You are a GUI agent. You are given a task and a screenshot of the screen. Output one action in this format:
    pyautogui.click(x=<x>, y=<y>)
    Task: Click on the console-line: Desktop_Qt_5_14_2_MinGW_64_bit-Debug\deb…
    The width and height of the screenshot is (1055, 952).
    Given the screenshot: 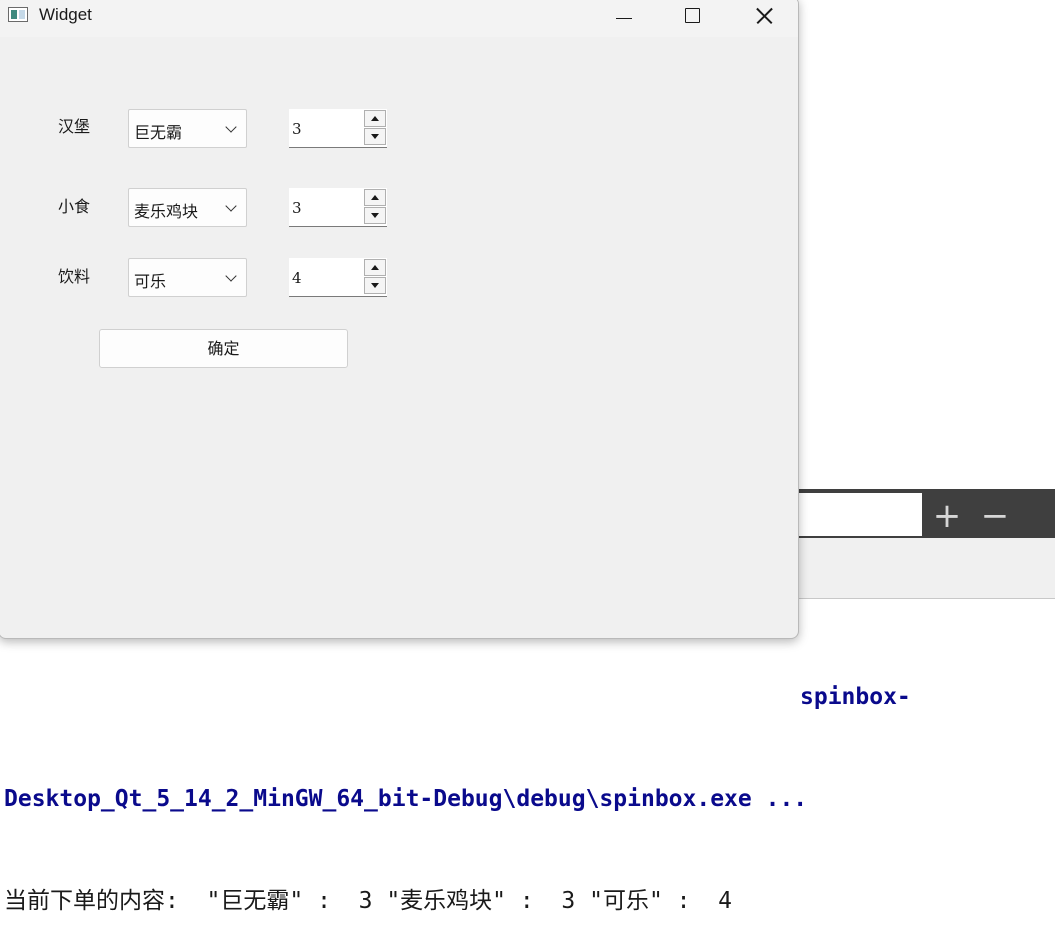 What is the action you would take?
    pyautogui.click(x=406, y=799)
    